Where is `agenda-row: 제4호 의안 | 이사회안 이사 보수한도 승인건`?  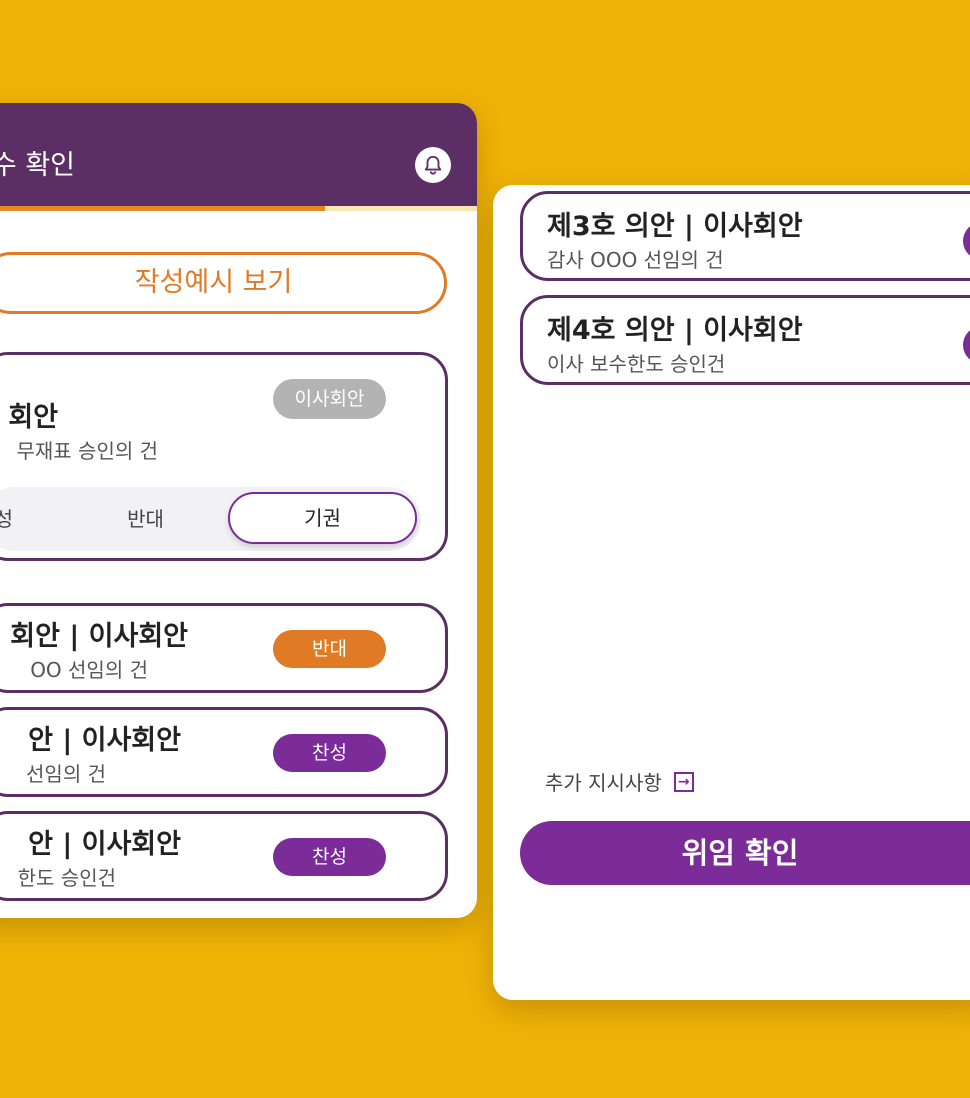
agenda-row: 제4호 의안 | 이사회안 이사 보수한도 승인건 is located at coordinates (745, 340).